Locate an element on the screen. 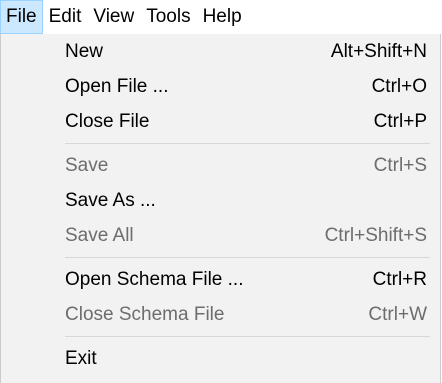 This screenshot has width=442, height=383. menu-help: Help is located at coordinates (222, 17).